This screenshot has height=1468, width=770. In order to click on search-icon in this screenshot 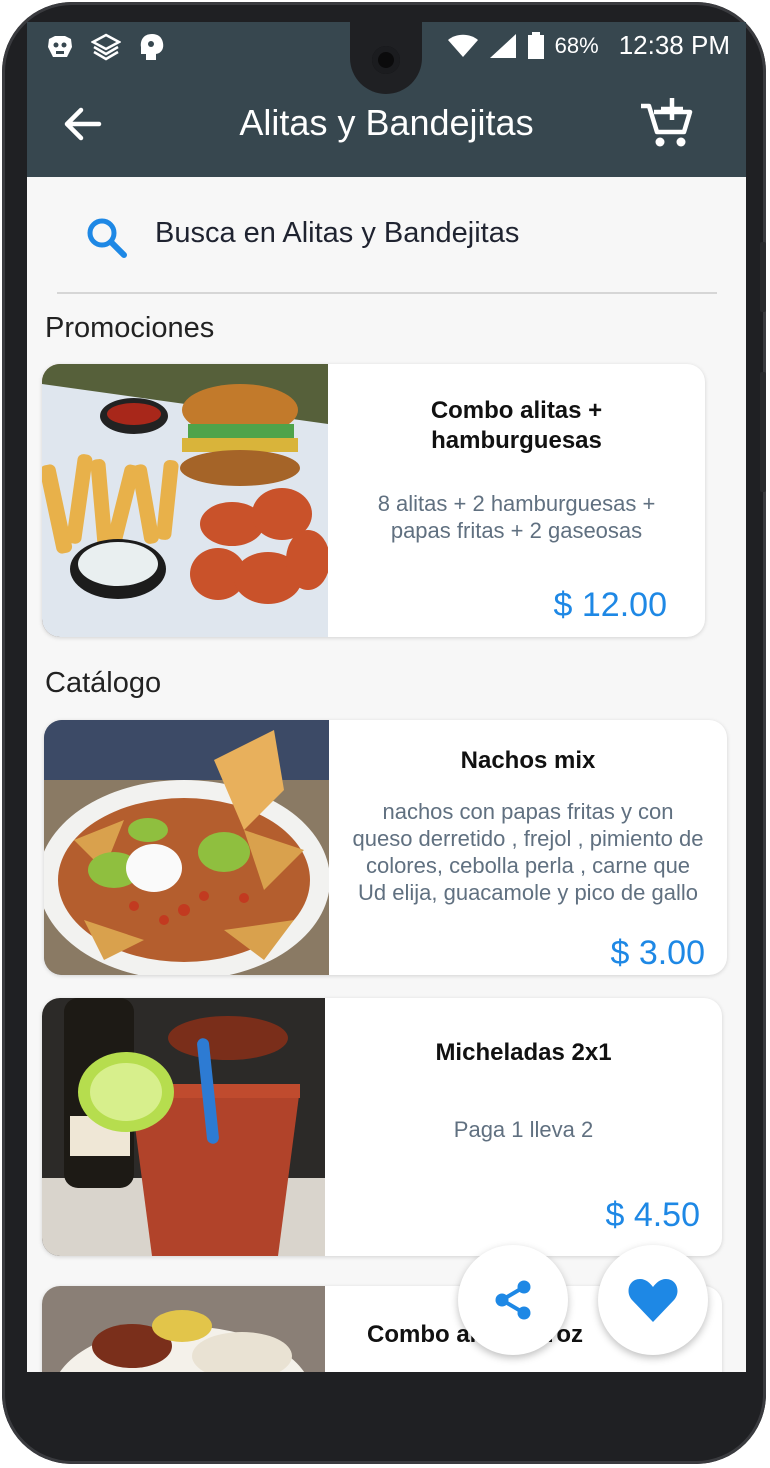, I will do `click(107, 238)`.